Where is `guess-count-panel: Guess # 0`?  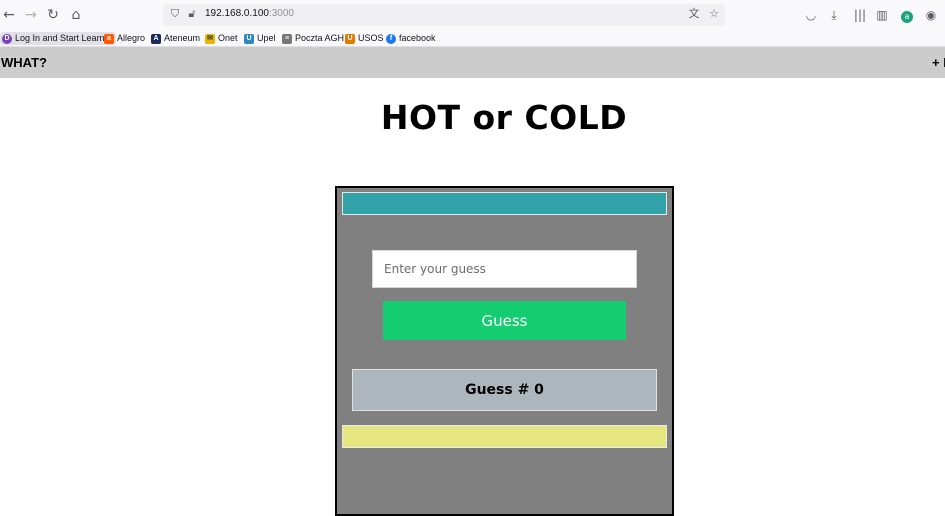
guess-count-panel: Guess # 0 is located at coordinates (504, 390).